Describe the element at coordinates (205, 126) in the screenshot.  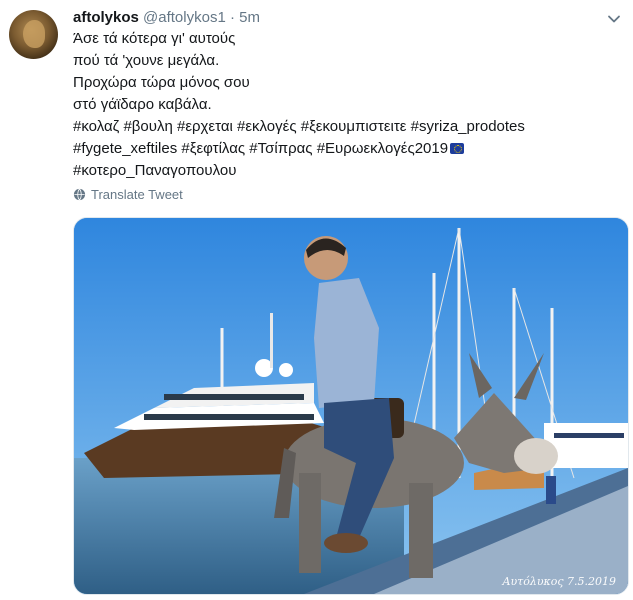
I see `hashtag-link: #ερχεται` at that location.